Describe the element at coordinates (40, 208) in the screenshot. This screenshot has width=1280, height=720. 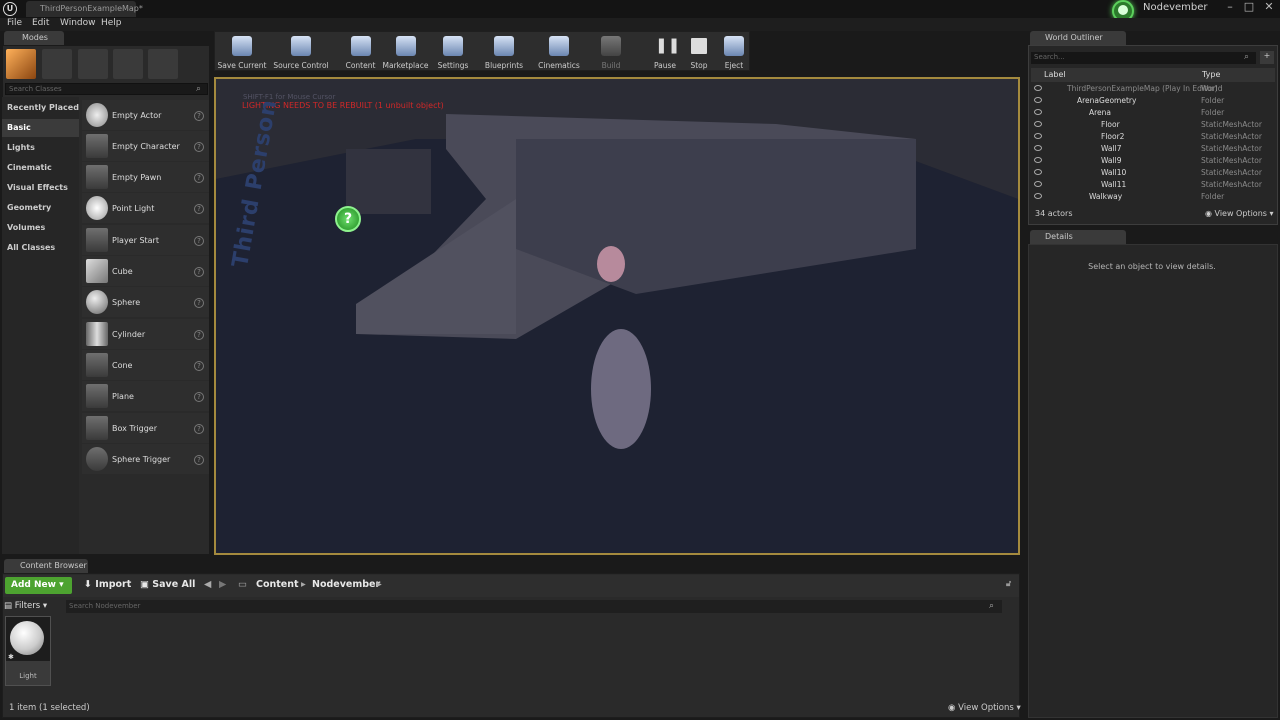
I see `category-geometry: Geometry` at that location.